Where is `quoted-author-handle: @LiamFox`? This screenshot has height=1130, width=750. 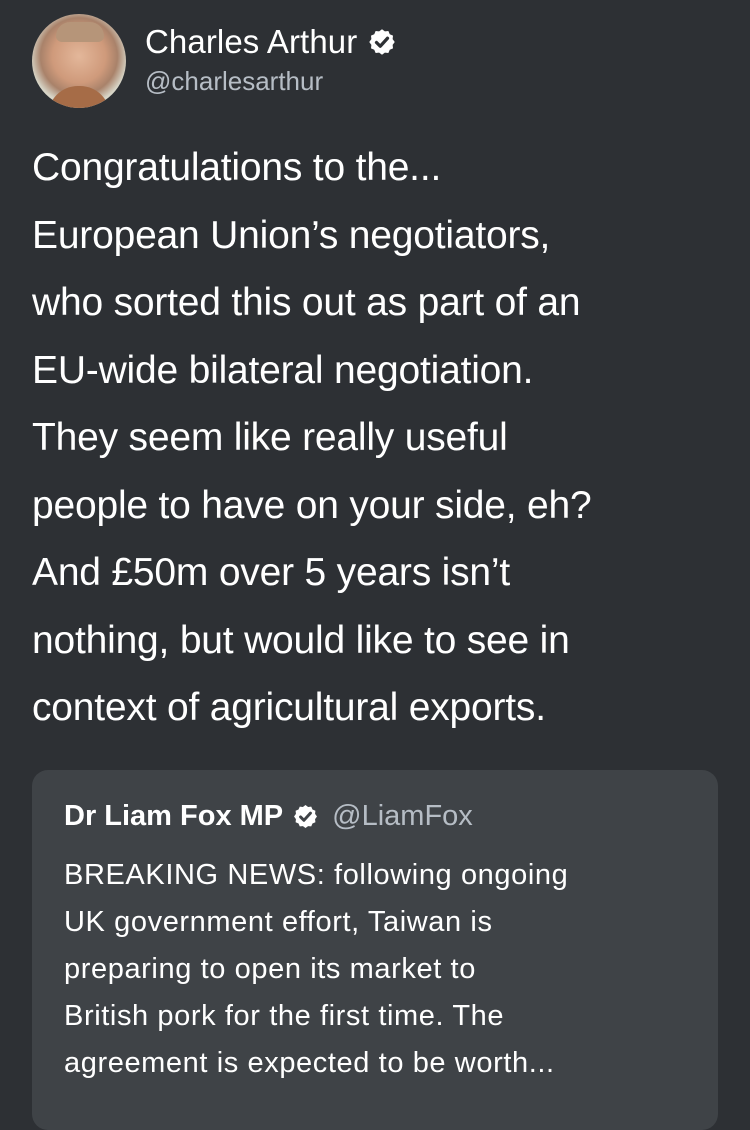 quoted-author-handle: @LiamFox is located at coordinates (402, 816).